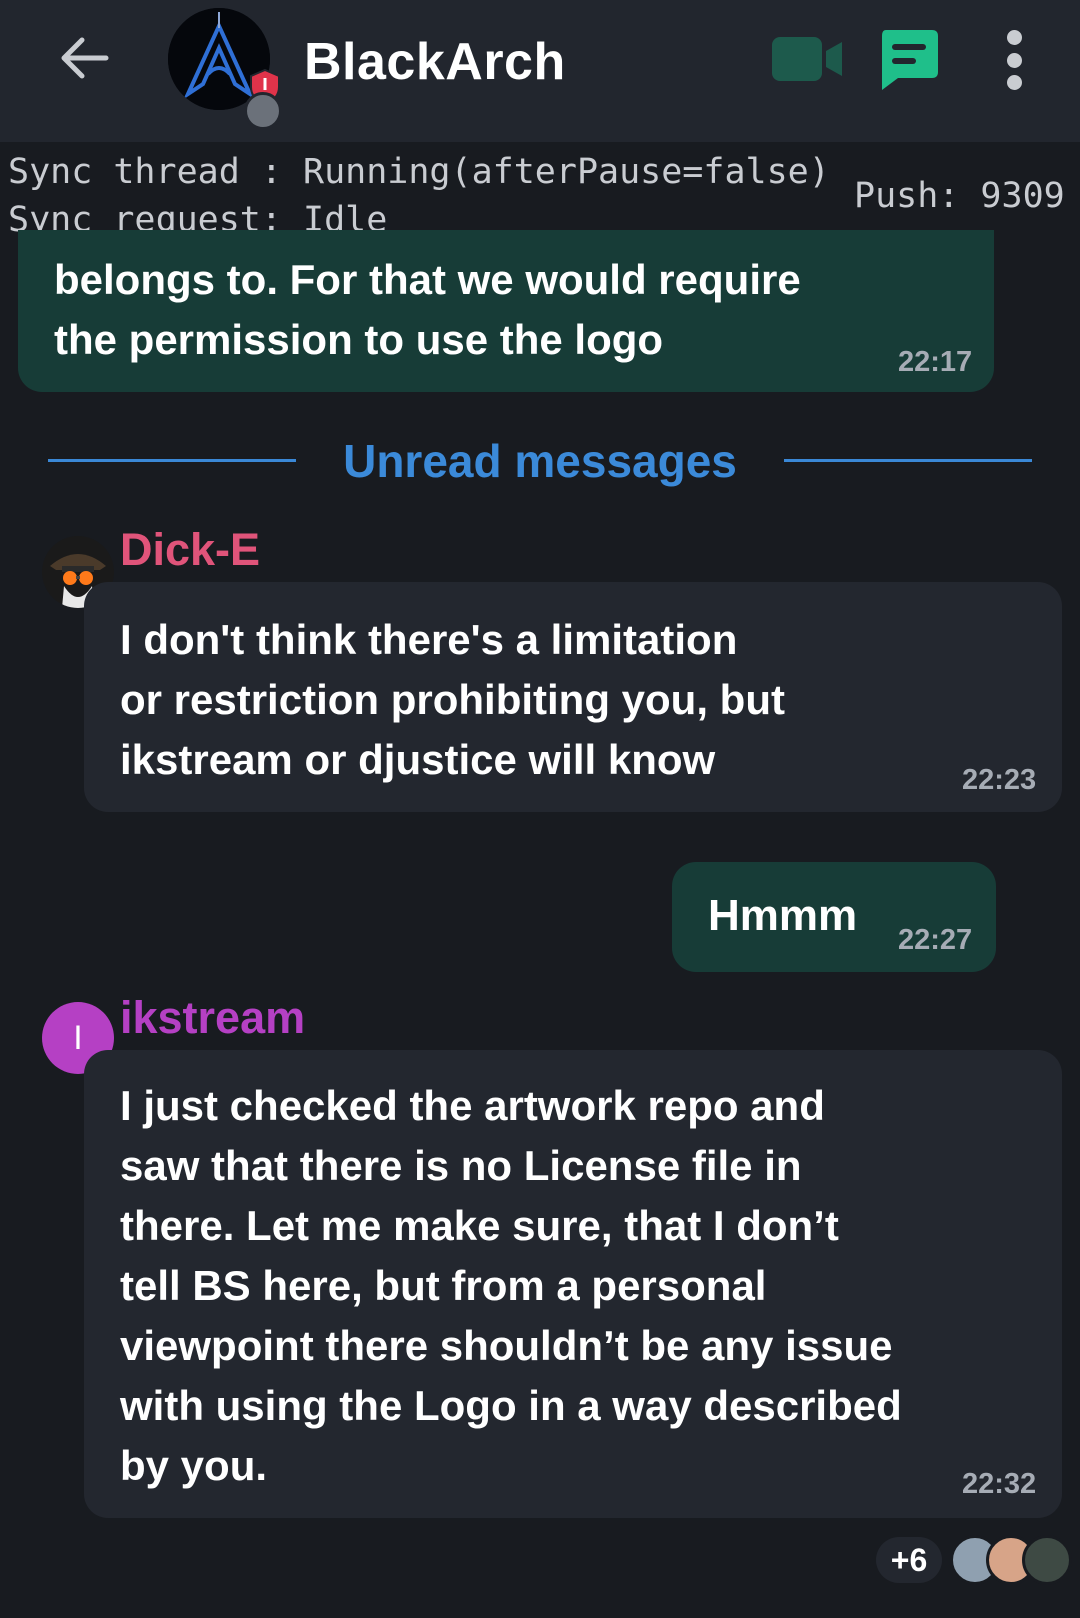  What do you see at coordinates (974, 1560) in the screenshot?
I see `read-receipts: +6` at bounding box center [974, 1560].